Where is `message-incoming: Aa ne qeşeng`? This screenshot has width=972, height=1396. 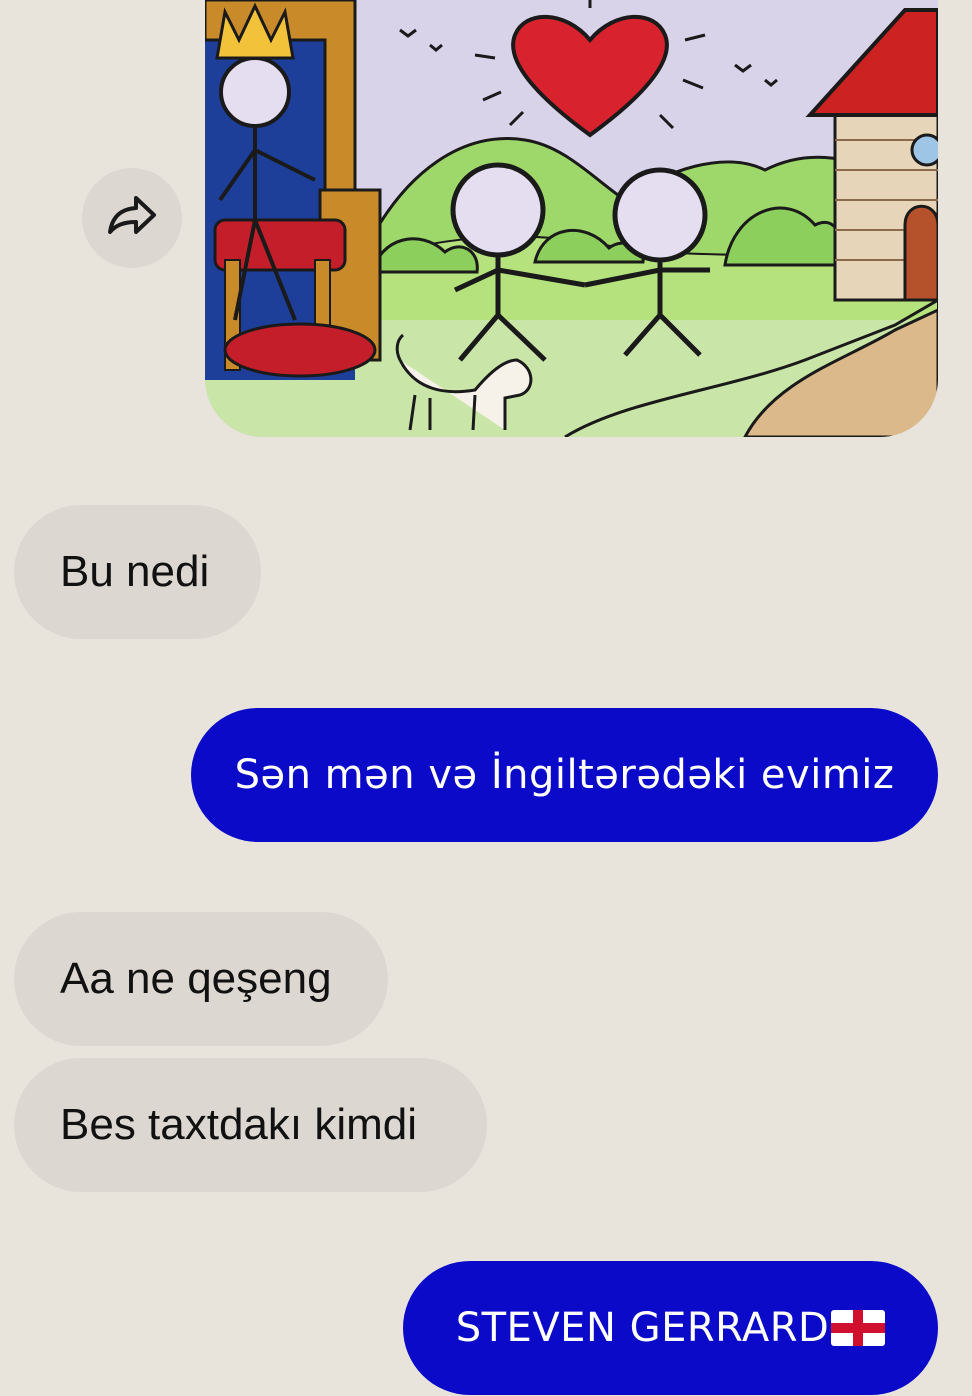
message-incoming: Aa ne qeşeng is located at coordinates (201, 979).